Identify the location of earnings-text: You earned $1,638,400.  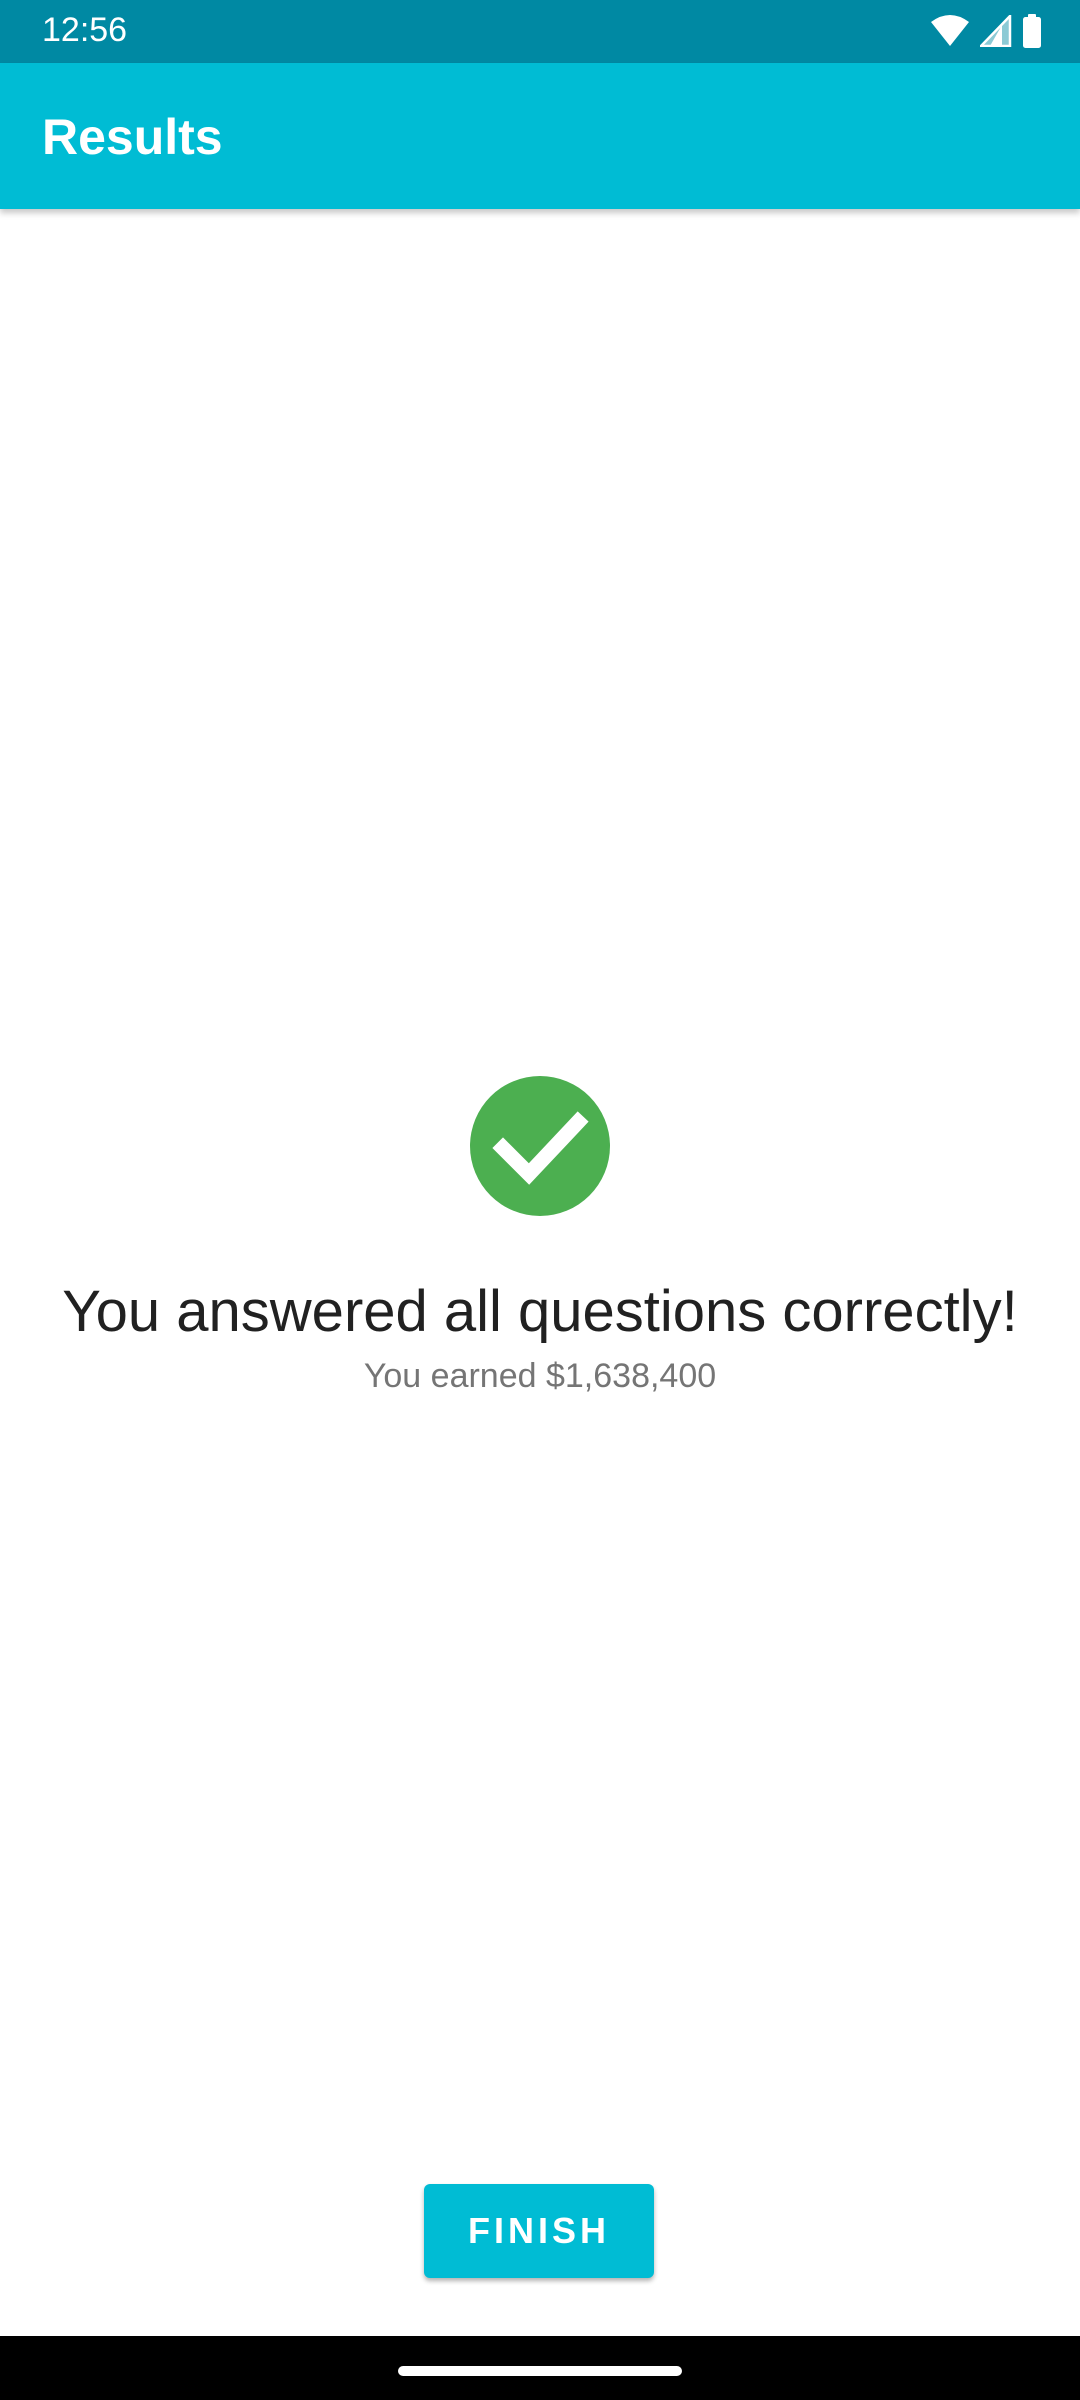
(540, 1376).